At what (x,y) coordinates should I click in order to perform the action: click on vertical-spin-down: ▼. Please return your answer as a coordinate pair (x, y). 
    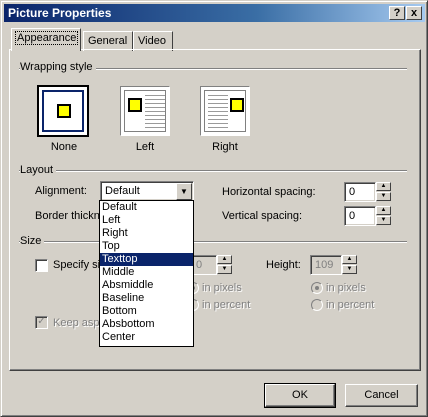
    Looking at the image, I should click on (383, 220).